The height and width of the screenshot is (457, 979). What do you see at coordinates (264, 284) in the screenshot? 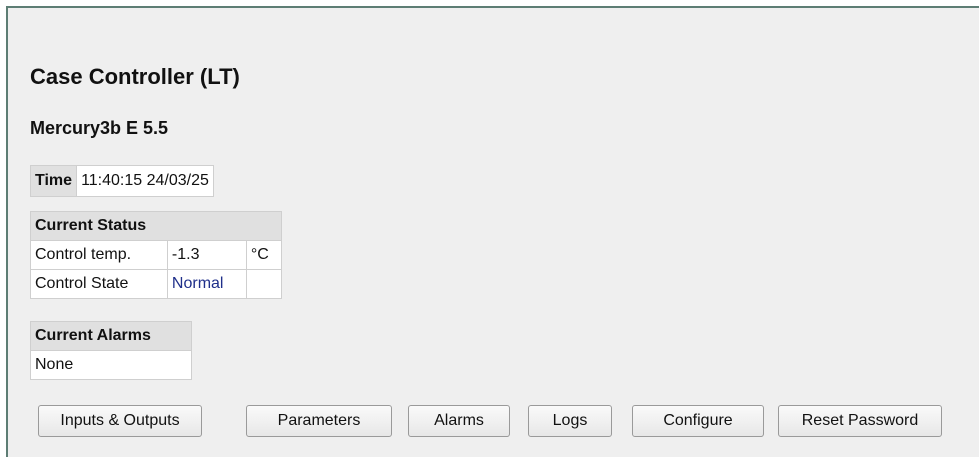
I see `control-state-unit` at bounding box center [264, 284].